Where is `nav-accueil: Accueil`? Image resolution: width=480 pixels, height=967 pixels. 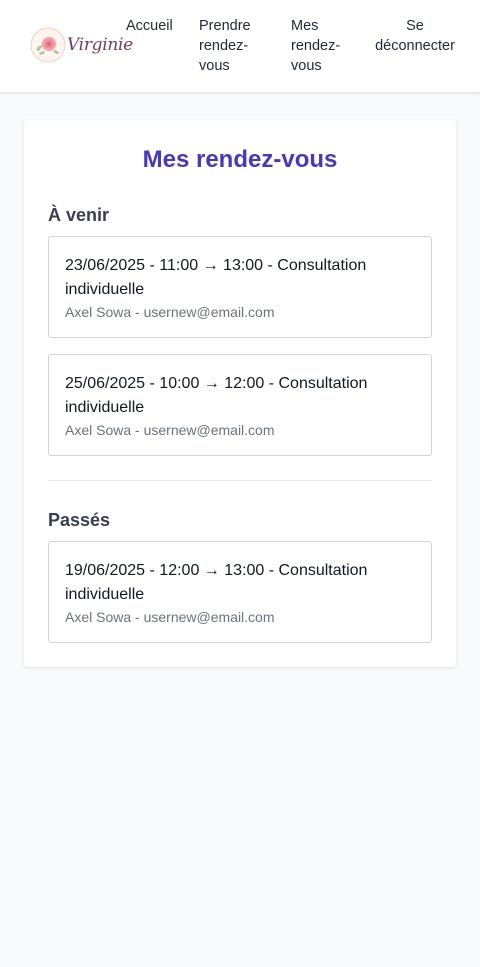
nav-accueil: Accueil is located at coordinates (156, 26).